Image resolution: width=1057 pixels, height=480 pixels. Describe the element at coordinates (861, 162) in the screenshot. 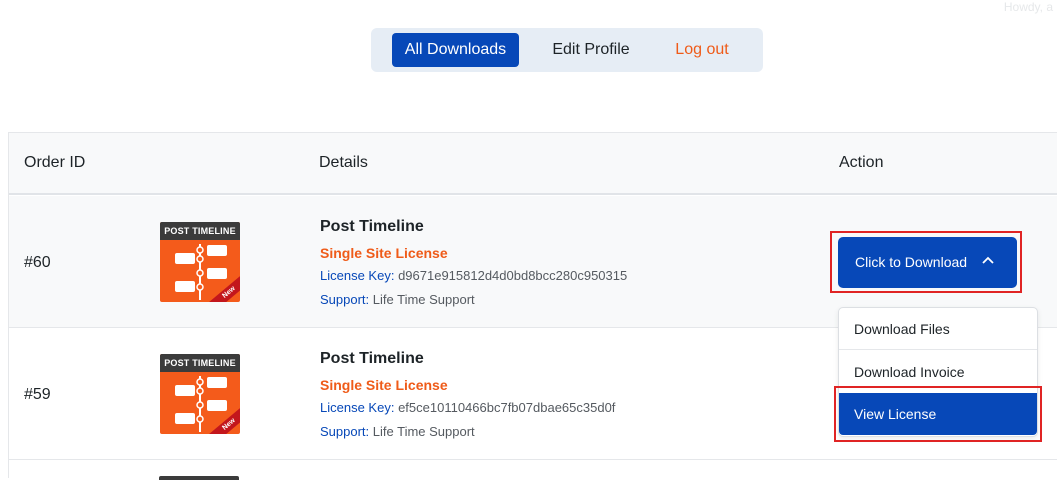

I see `column-action: Action` at that location.